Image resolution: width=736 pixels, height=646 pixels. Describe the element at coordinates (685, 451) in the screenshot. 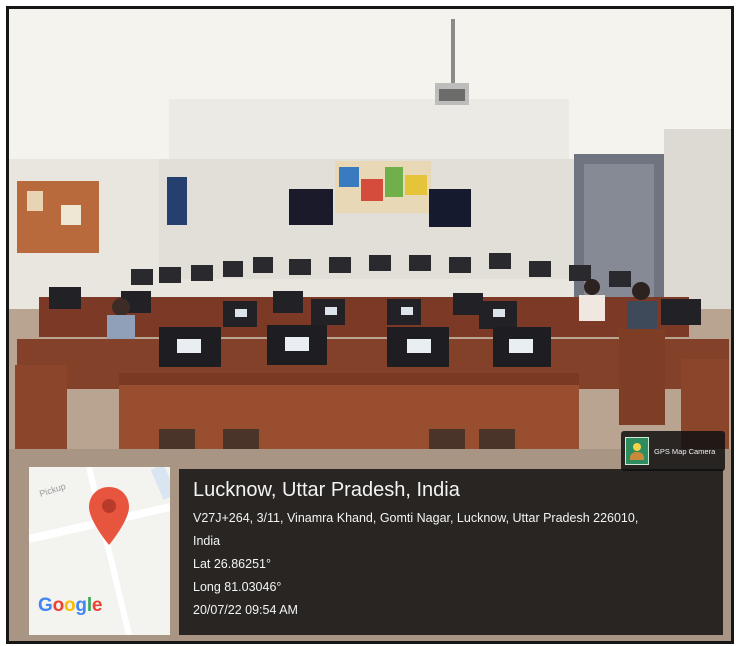

I see `gps-badge-label: GPS Map Camera` at that location.